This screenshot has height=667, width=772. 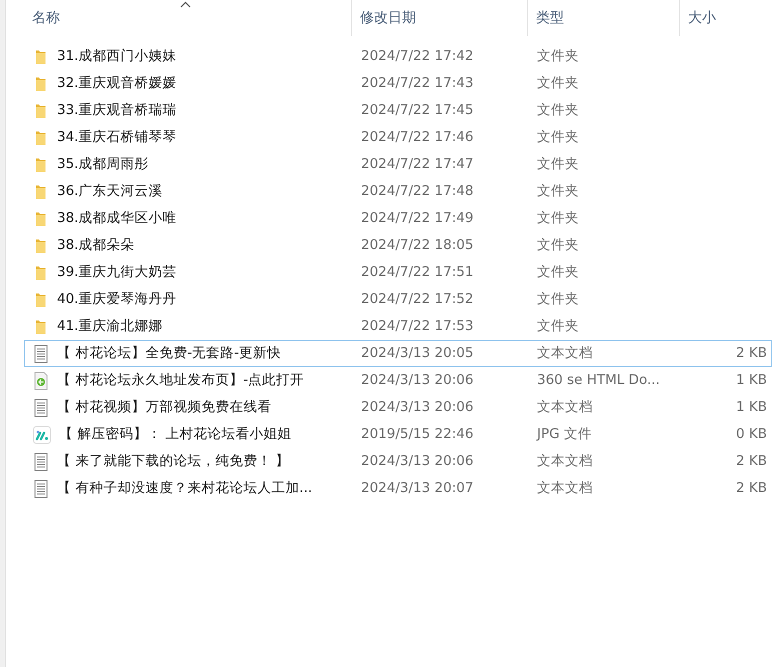 What do you see at coordinates (417, 164) in the screenshot?
I see `modified-date: 2024/7/22 17:47` at bounding box center [417, 164].